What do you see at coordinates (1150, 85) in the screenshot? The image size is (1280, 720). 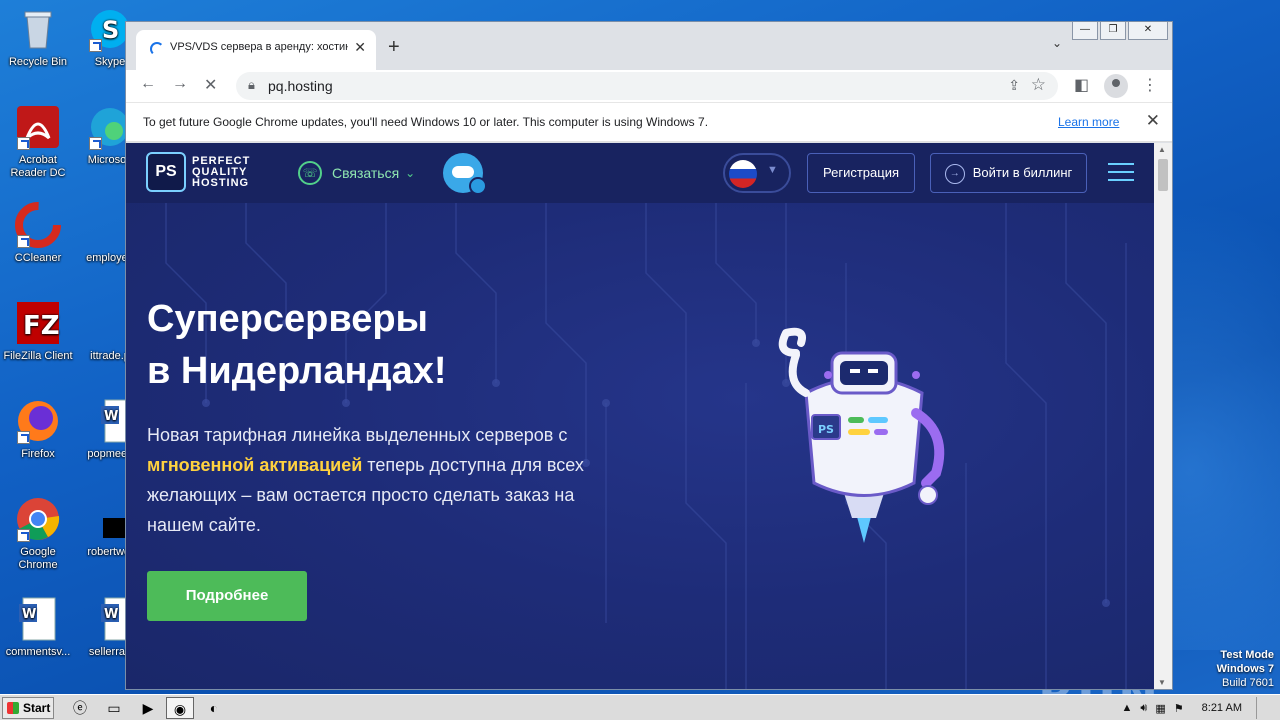 I see `menu-kebab-icon: ⋮` at bounding box center [1150, 85].